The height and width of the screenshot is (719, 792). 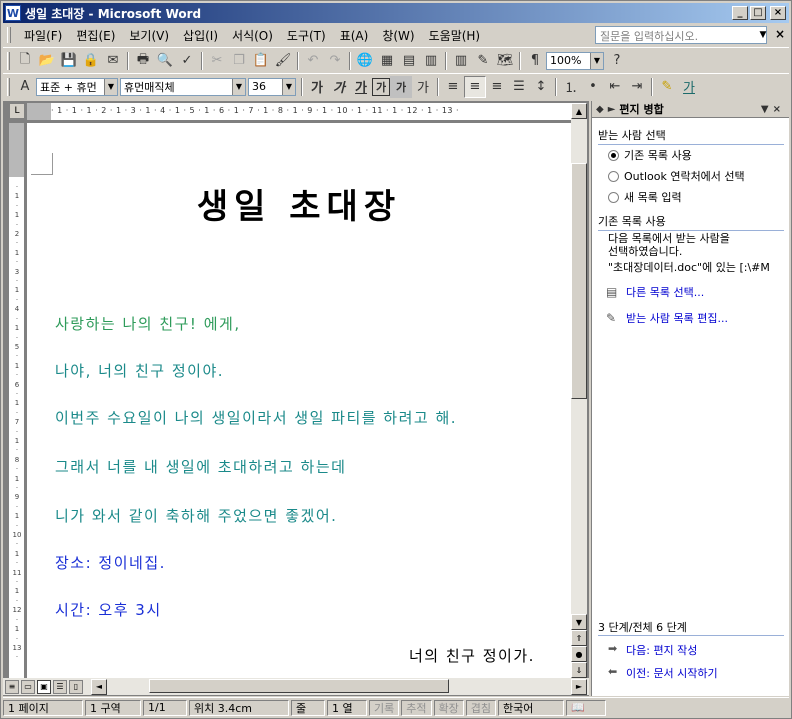 What do you see at coordinates (579, 670) in the screenshot?
I see `next-page-icon: ⇓` at bounding box center [579, 670].